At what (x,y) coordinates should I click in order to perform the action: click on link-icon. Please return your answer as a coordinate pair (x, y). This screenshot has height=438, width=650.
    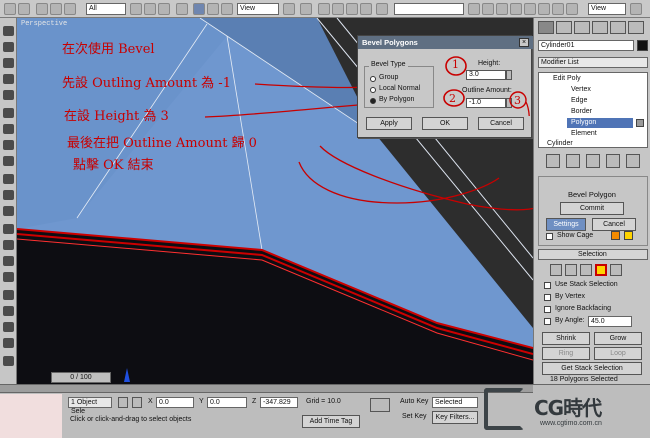
    Looking at the image, I should click on (42, 9).